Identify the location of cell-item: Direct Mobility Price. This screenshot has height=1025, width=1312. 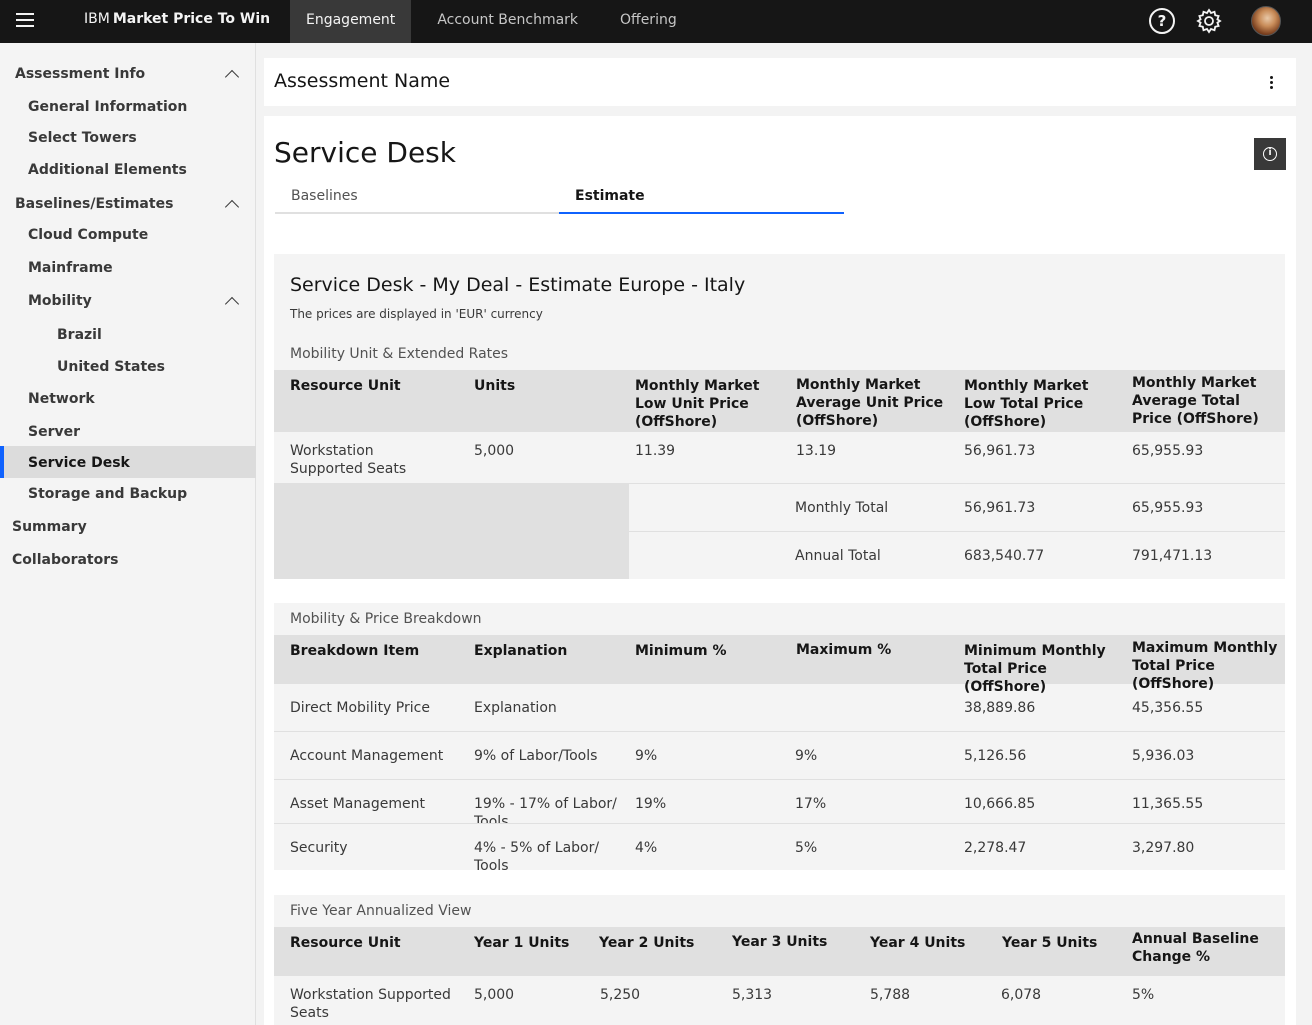
(360, 708).